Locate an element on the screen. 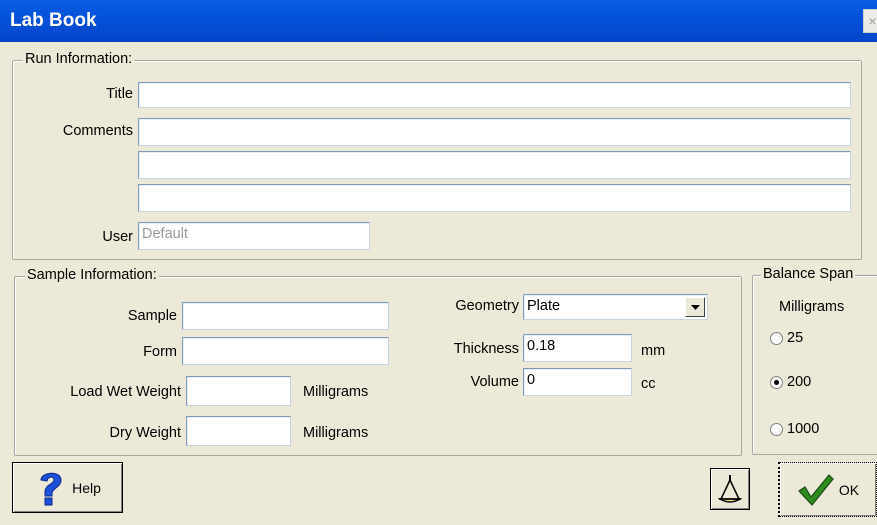  close-icon: × is located at coordinates (872, 21).